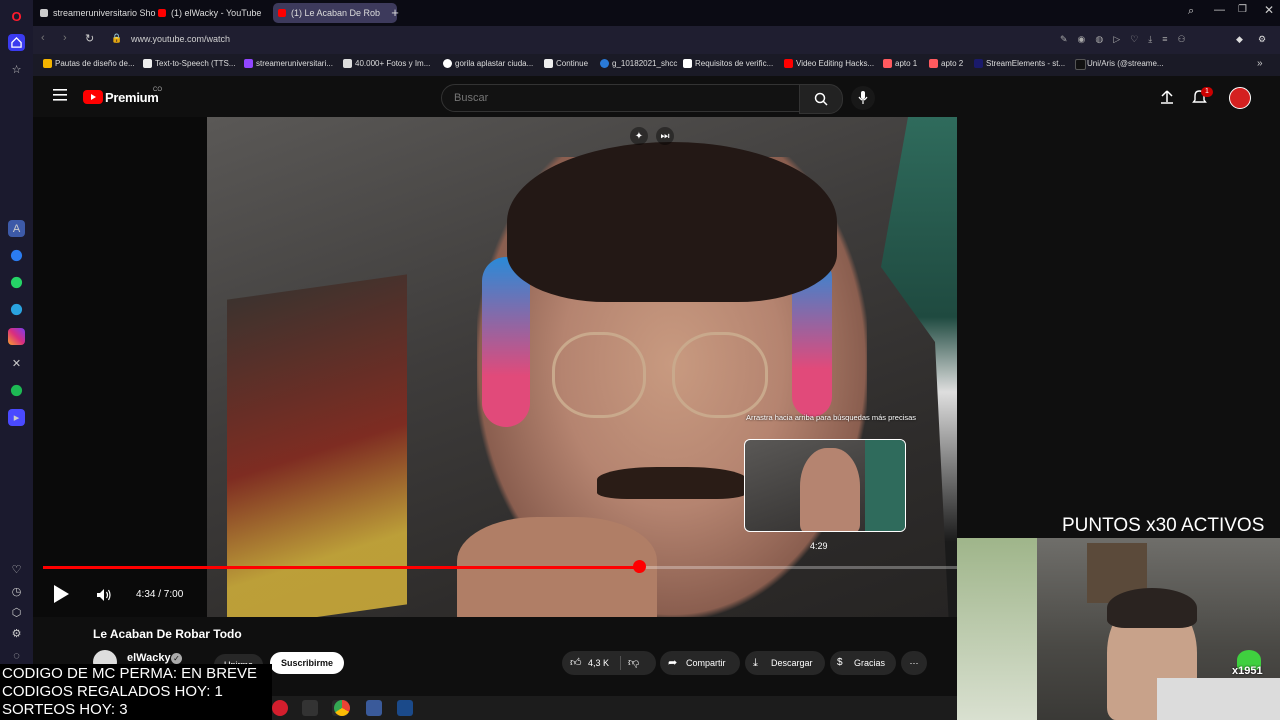  What do you see at coordinates (1150, 40) in the screenshot?
I see `download-icon: ⤓` at bounding box center [1150, 40].